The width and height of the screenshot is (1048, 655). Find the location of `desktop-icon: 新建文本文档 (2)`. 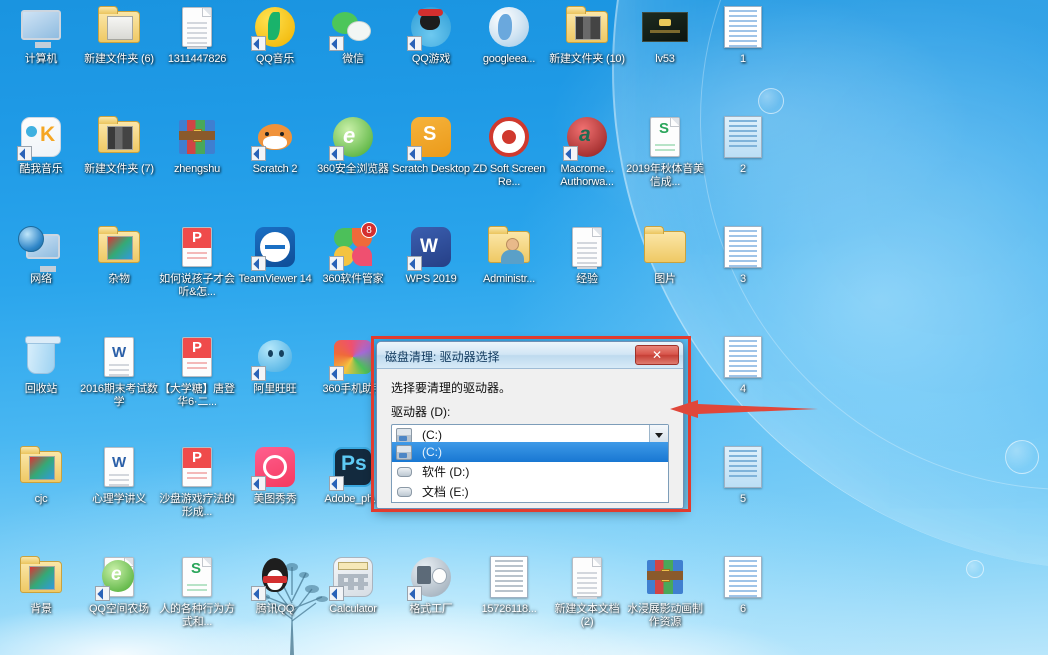

desktop-icon: 新建文本文档 (2) is located at coordinates (587, 591).